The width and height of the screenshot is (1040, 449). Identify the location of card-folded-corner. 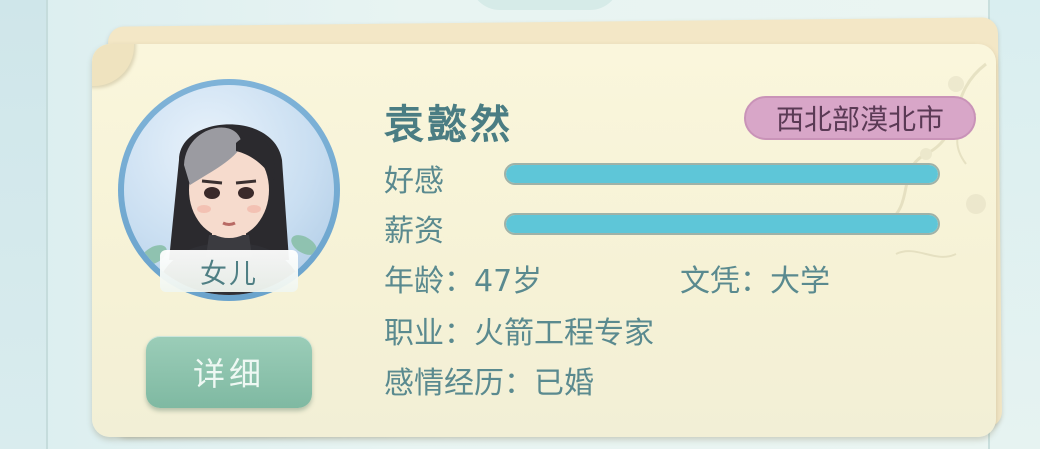
(113, 65).